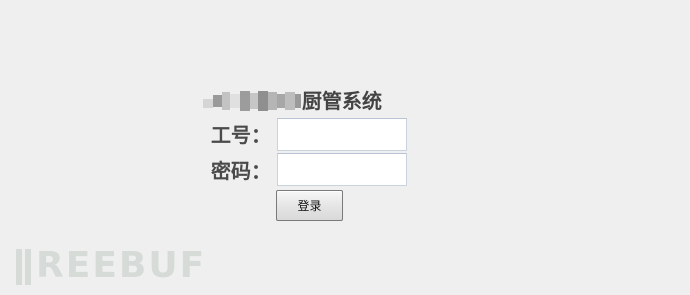  What do you see at coordinates (24, 266) in the screenshot?
I see `freebuf-logo-icon` at bounding box center [24, 266].